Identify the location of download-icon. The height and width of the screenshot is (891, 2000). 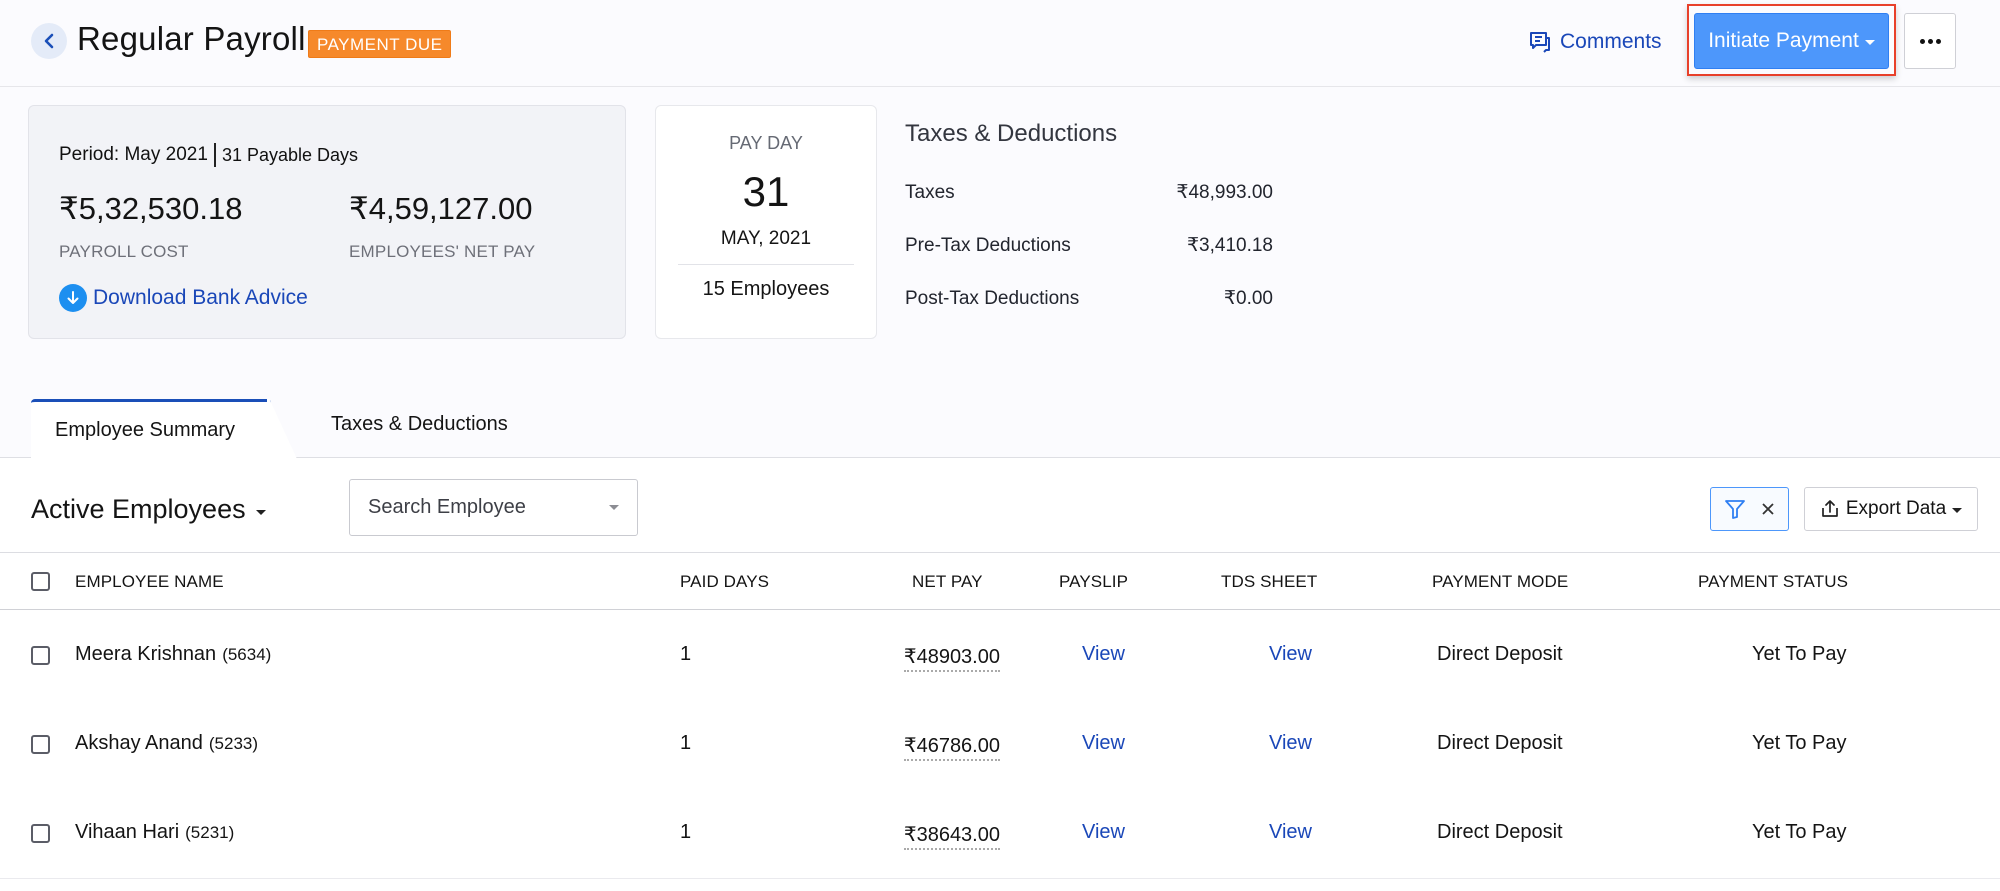
(73, 298).